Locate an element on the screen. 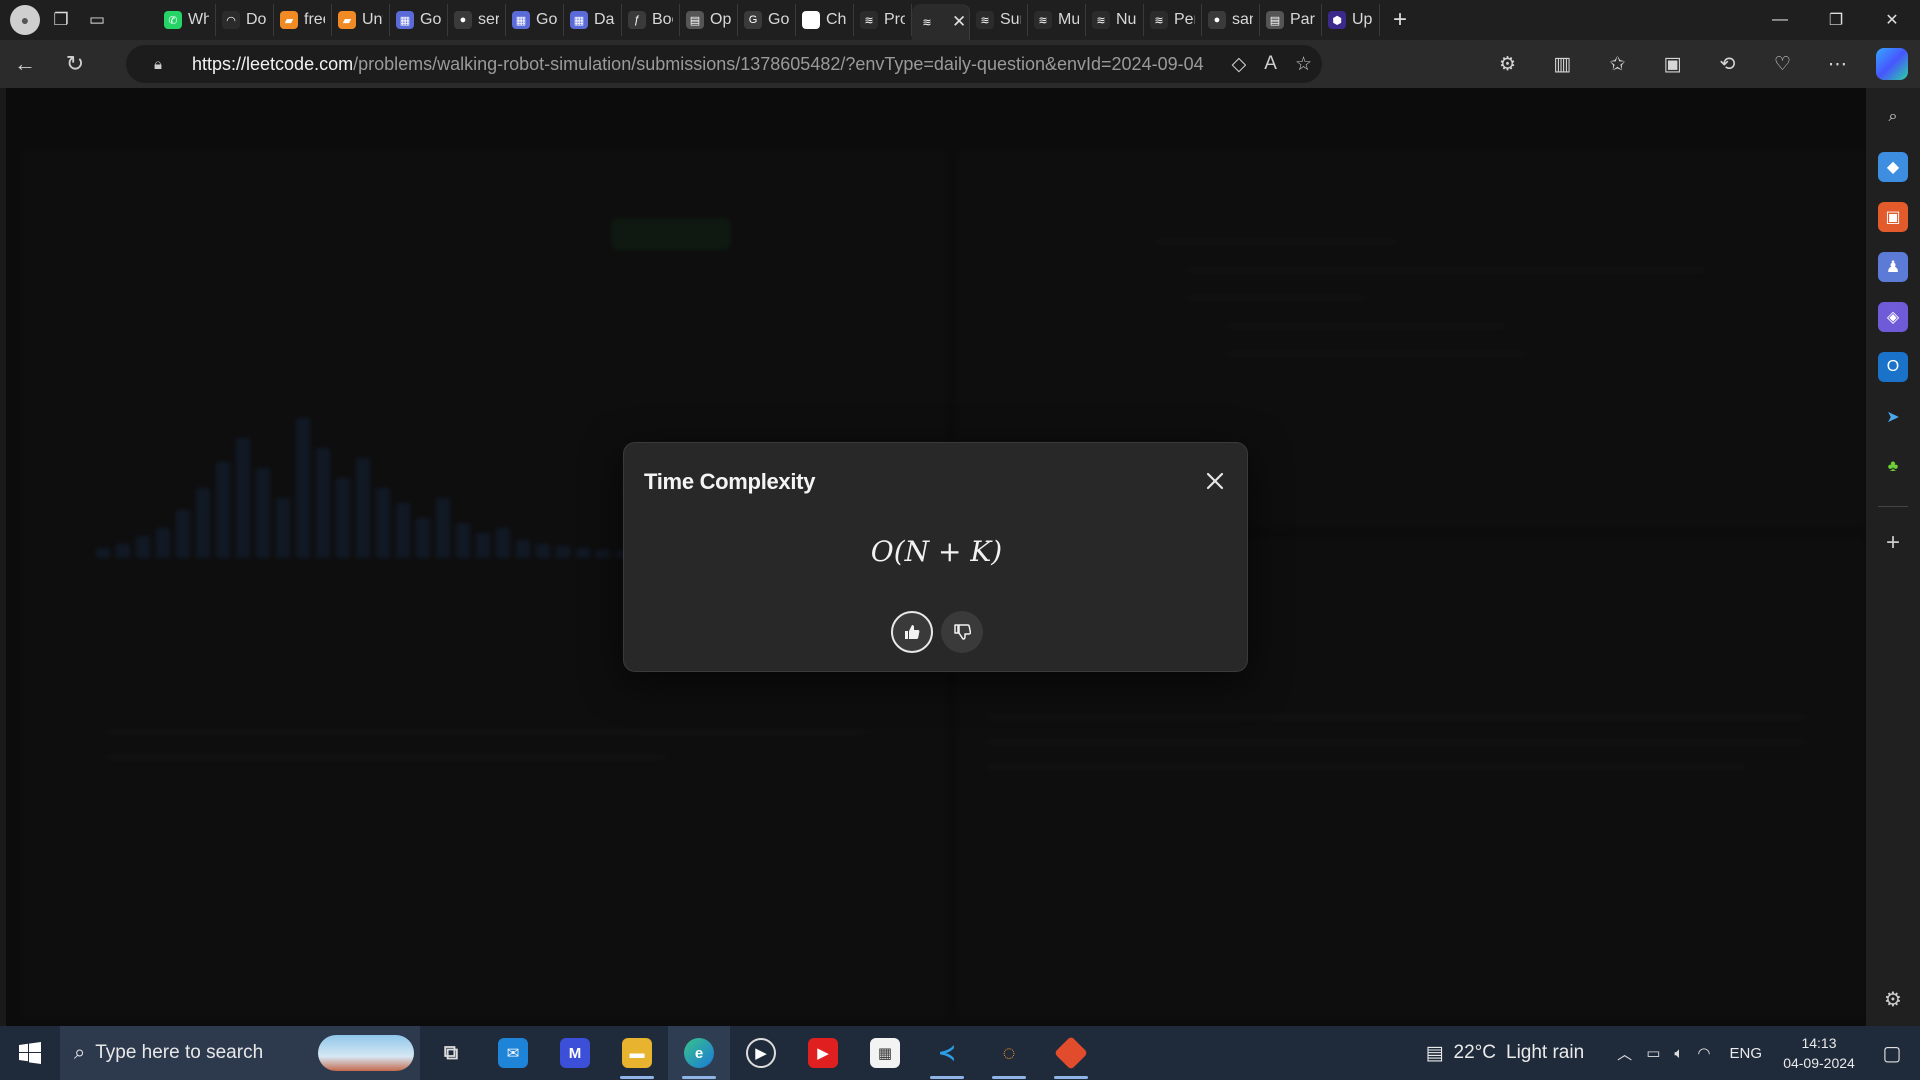  input-language: ENG is located at coordinates (1745, 1053).